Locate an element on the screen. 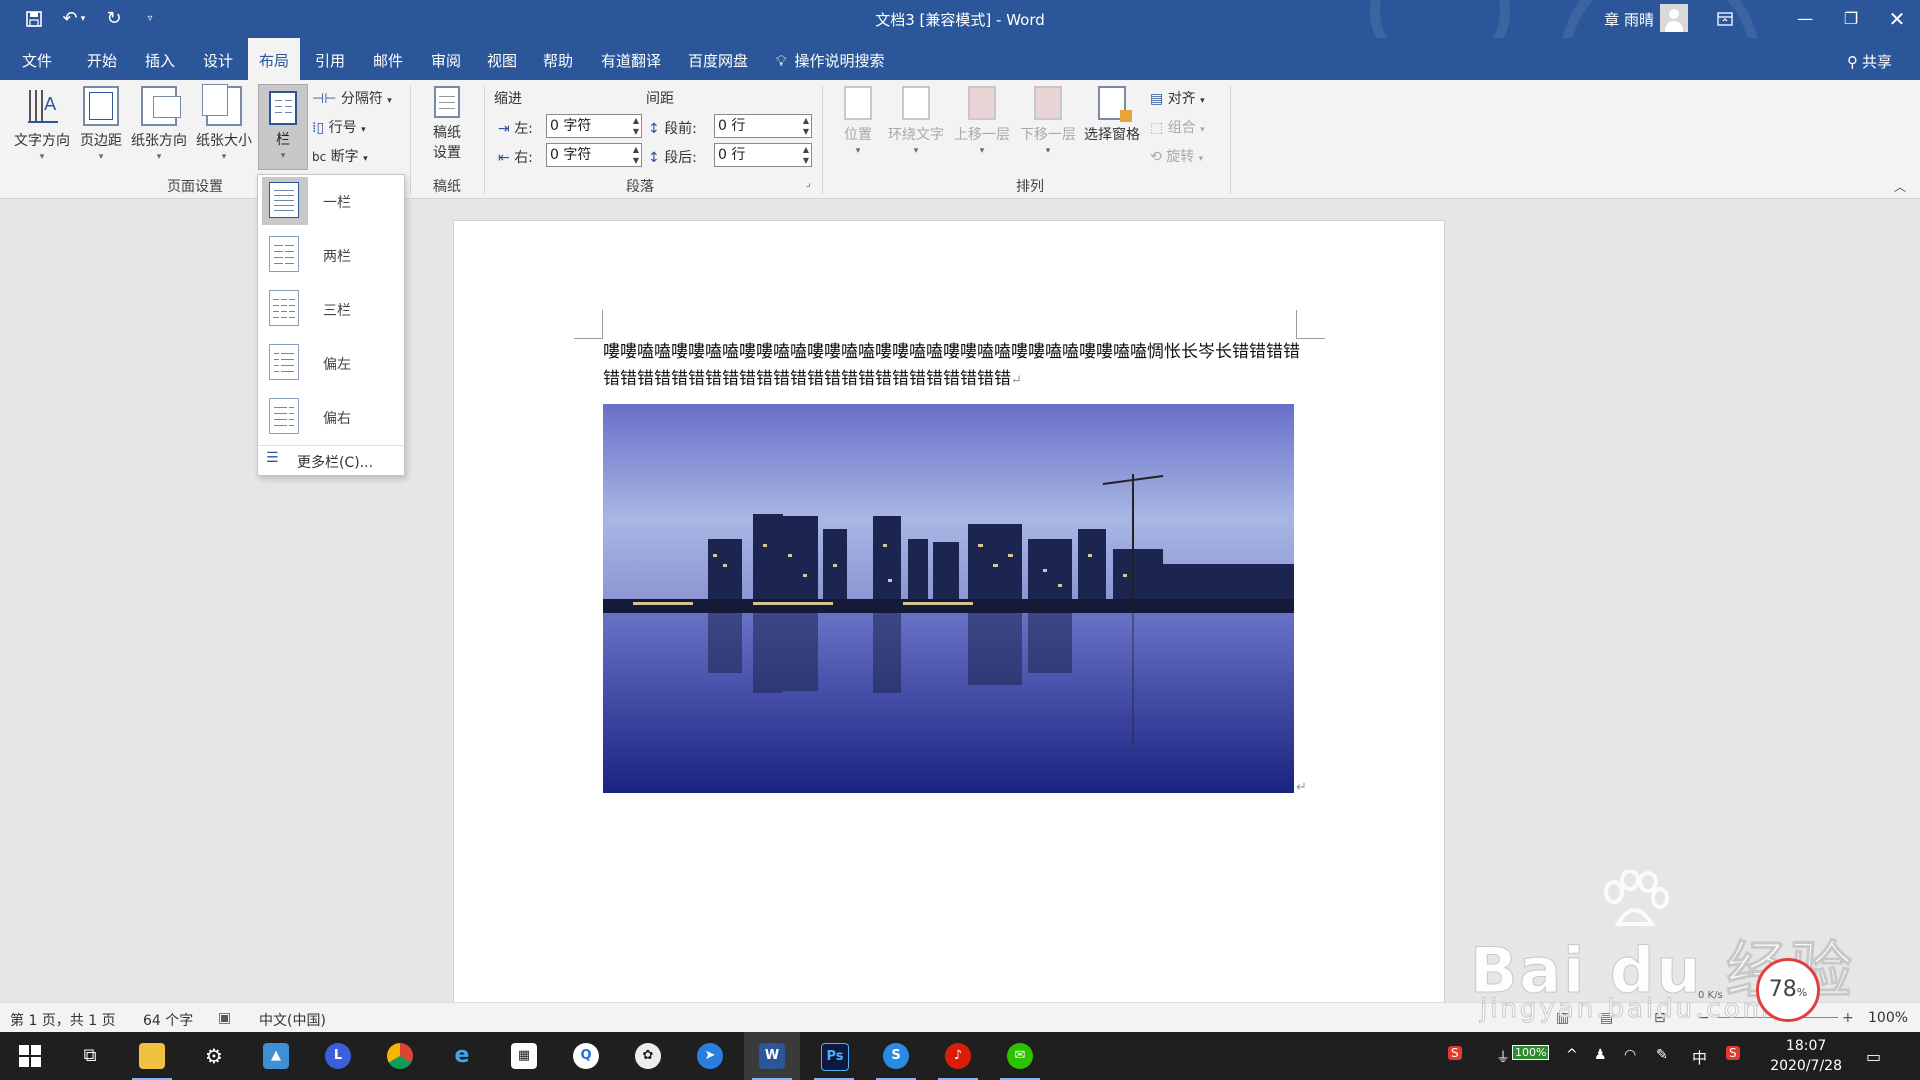  ribbon-display-icon is located at coordinates (1725, 19).